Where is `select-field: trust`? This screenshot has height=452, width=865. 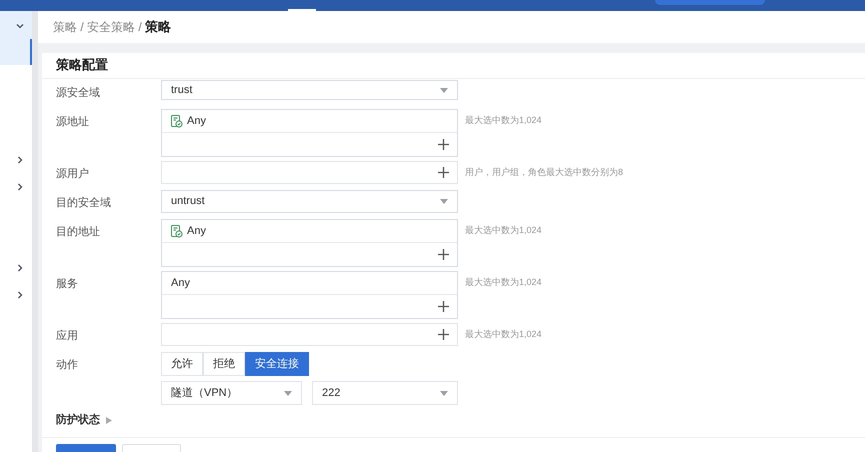 select-field: trust is located at coordinates (309, 90).